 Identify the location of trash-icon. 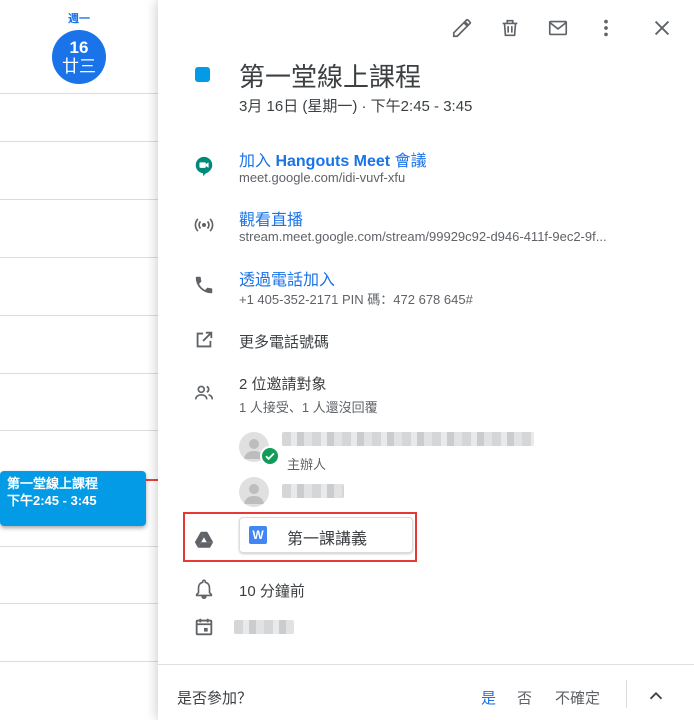
(510, 28).